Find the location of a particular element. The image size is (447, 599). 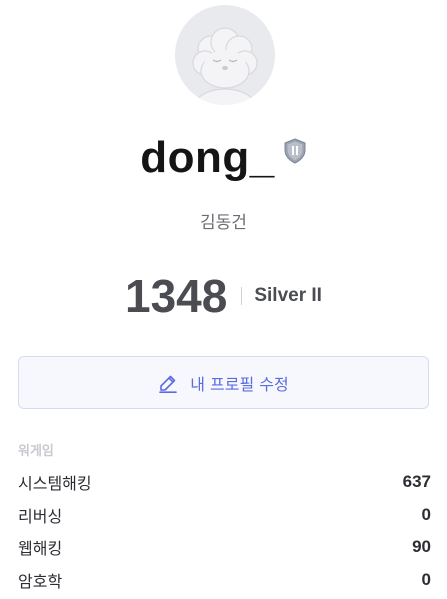

stat-row-web-hacking: 웹해킹 90 is located at coordinates (224, 547).